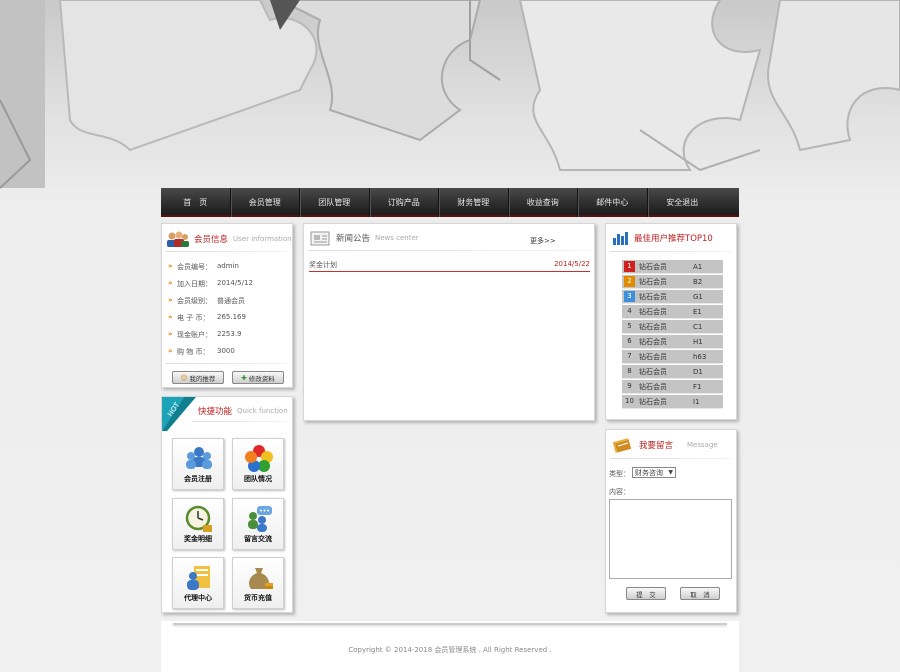  I want to click on news-item-title: 奖金计划, so click(323, 265).